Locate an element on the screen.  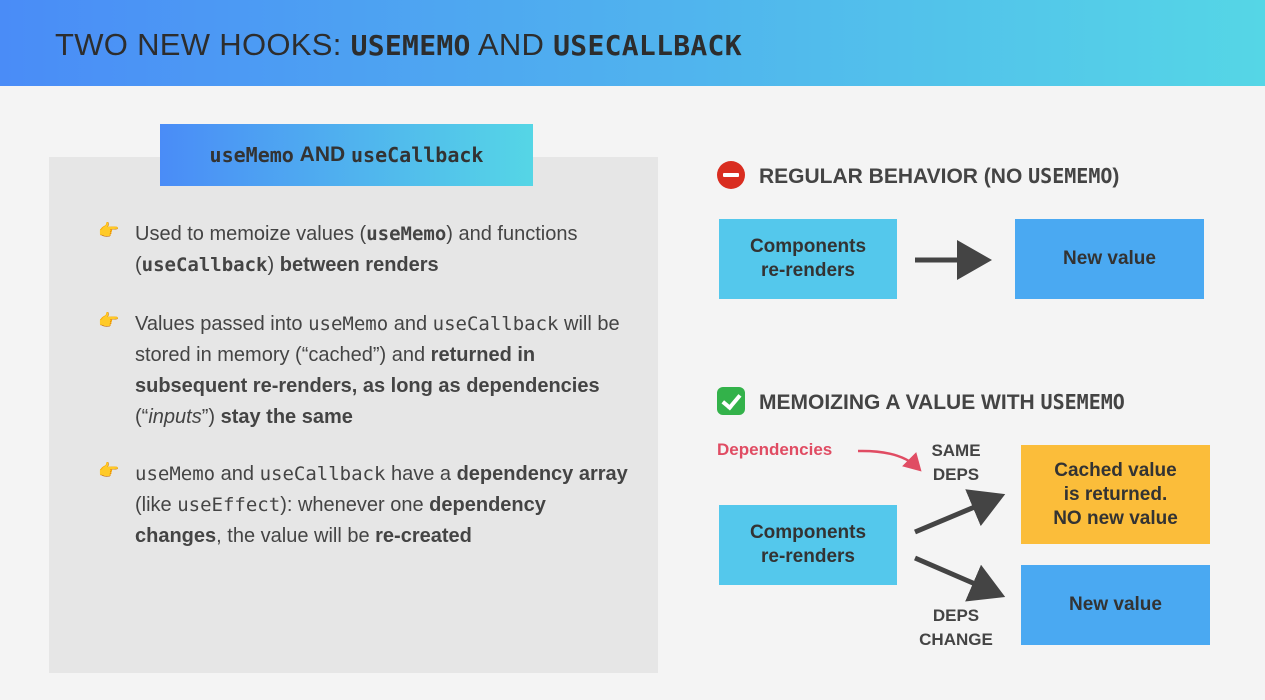
bullet-1-part: Used to memoize values ( is located at coordinates (251, 234).